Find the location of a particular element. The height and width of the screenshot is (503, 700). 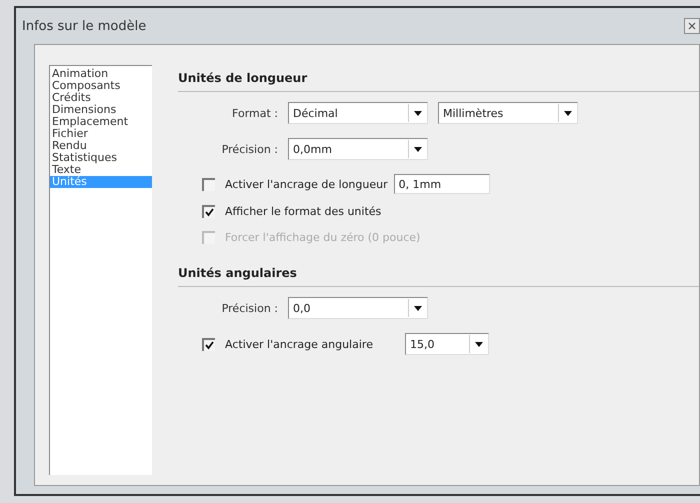

category-item: Rendu is located at coordinates (101, 146).